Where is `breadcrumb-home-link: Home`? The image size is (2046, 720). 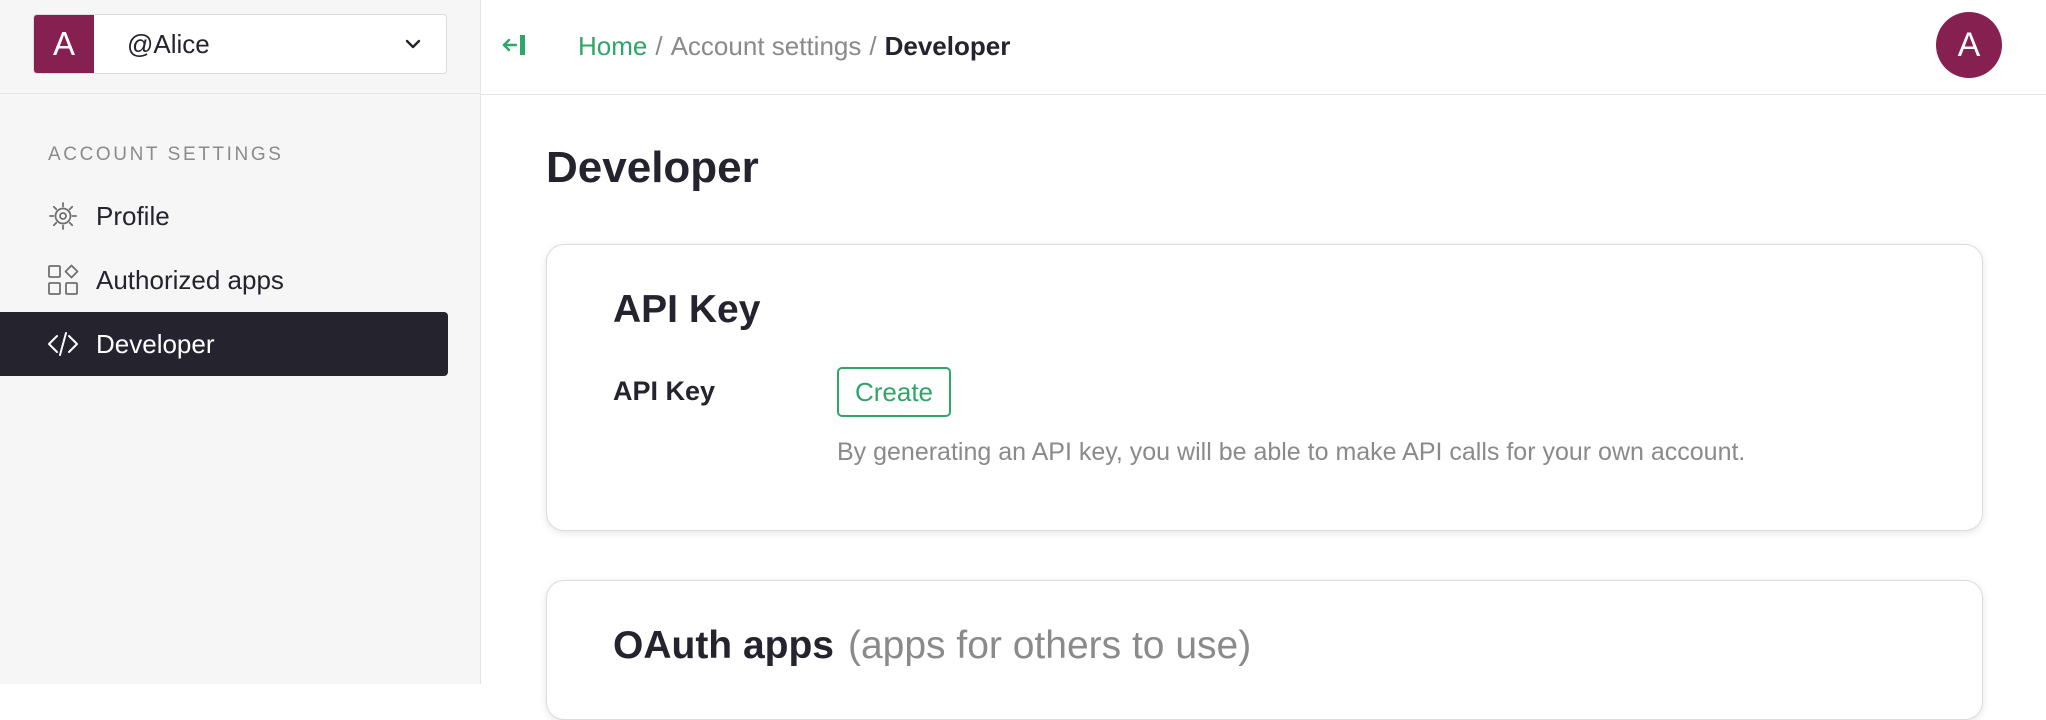 breadcrumb-home-link: Home is located at coordinates (612, 46).